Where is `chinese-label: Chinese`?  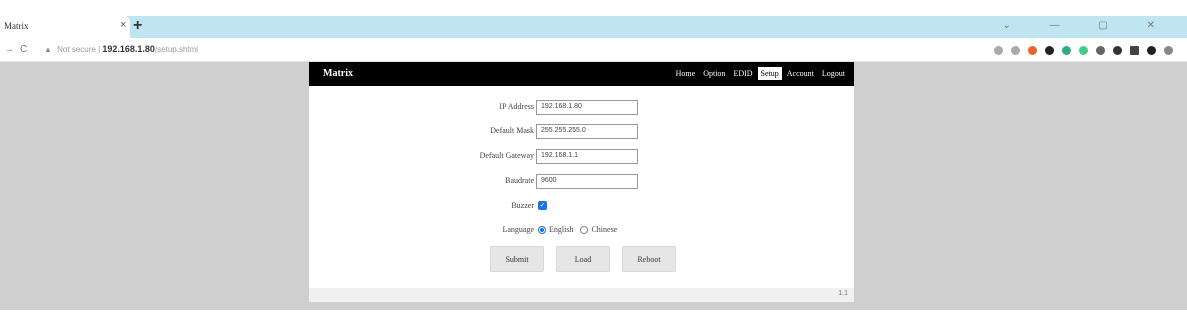
chinese-label: Chinese is located at coordinates (604, 229).